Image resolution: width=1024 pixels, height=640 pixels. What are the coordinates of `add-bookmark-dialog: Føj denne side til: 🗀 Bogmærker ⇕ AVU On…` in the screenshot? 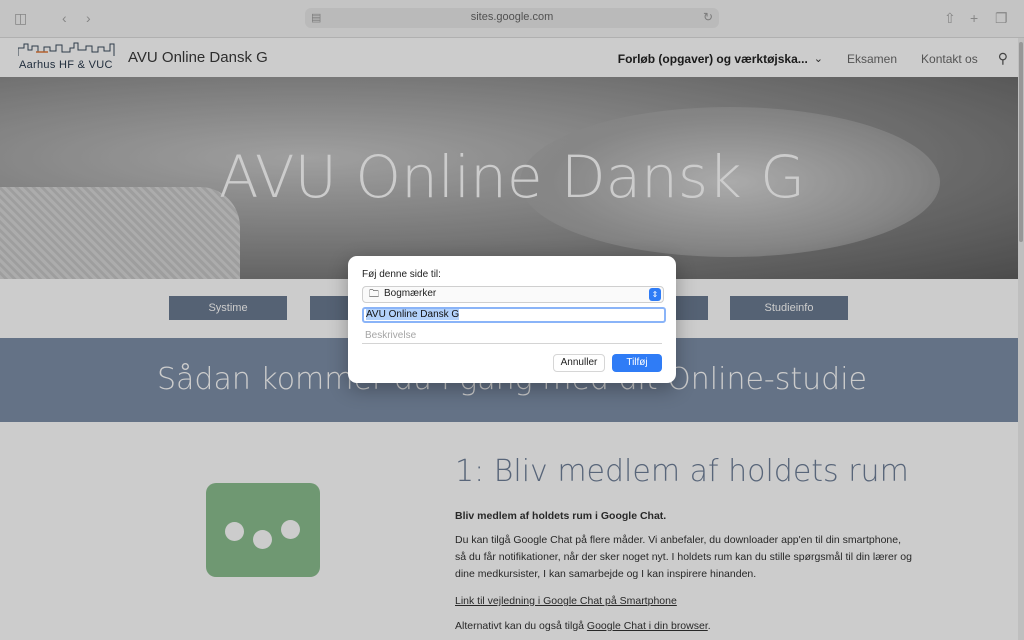 It's located at (512, 319).